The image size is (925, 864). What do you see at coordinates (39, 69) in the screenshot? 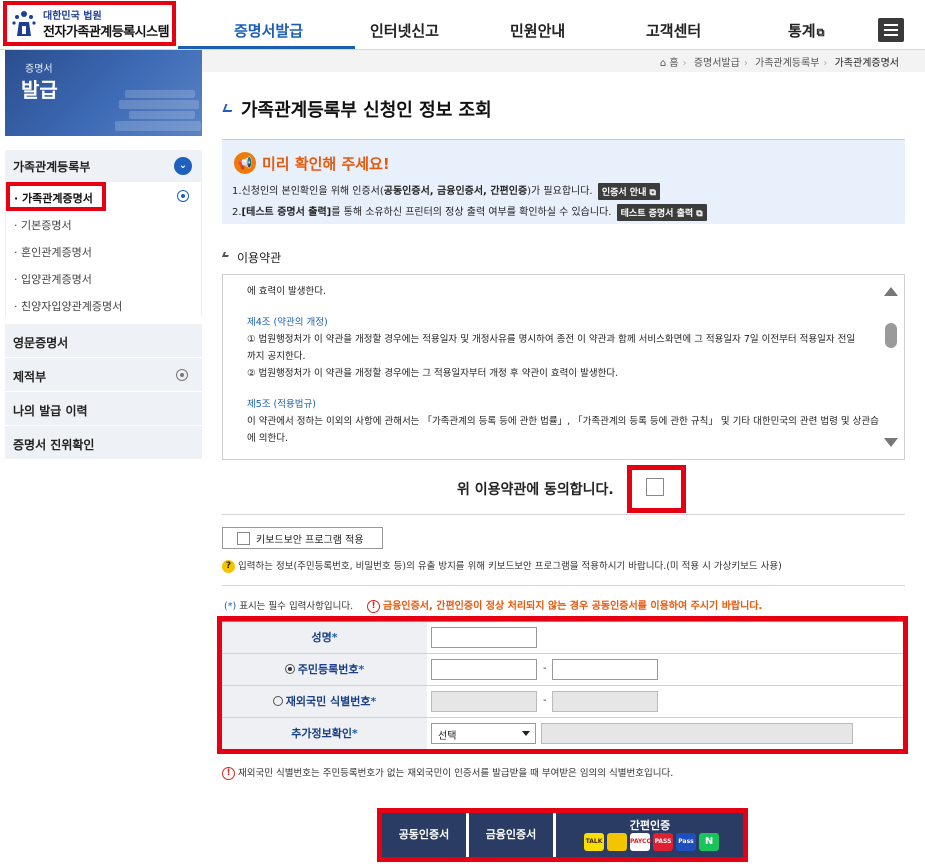
I see `banner-line1: 증명서` at bounding box center [39, 69].